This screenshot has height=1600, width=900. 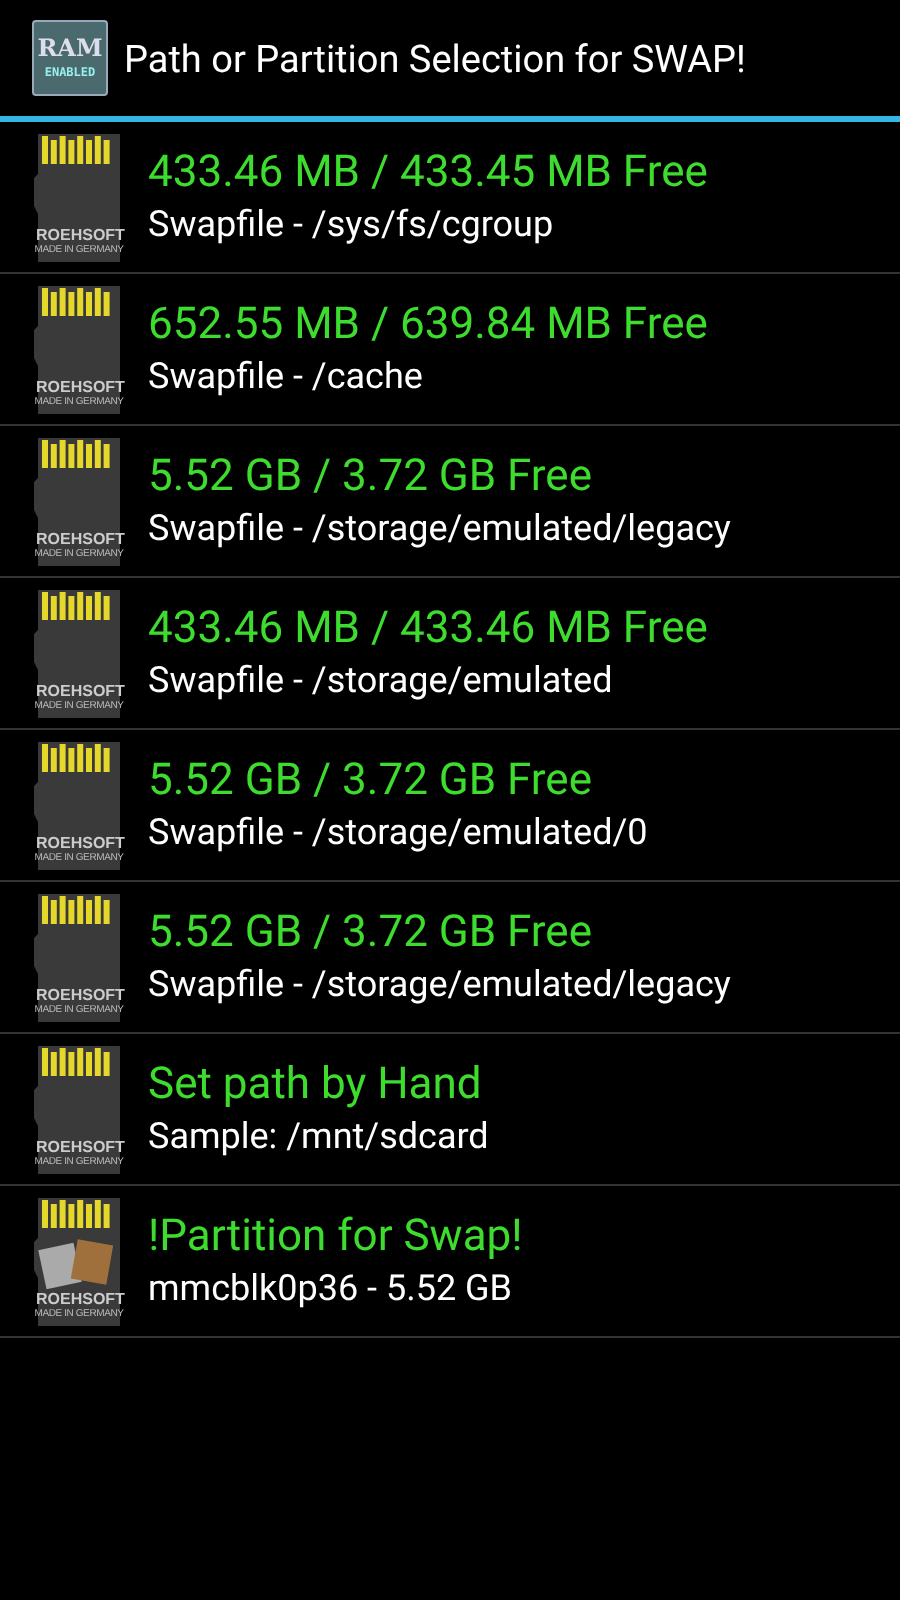 I want to click on path-label: Swapfile - /storage/emulated, so click(x=381, y=681).